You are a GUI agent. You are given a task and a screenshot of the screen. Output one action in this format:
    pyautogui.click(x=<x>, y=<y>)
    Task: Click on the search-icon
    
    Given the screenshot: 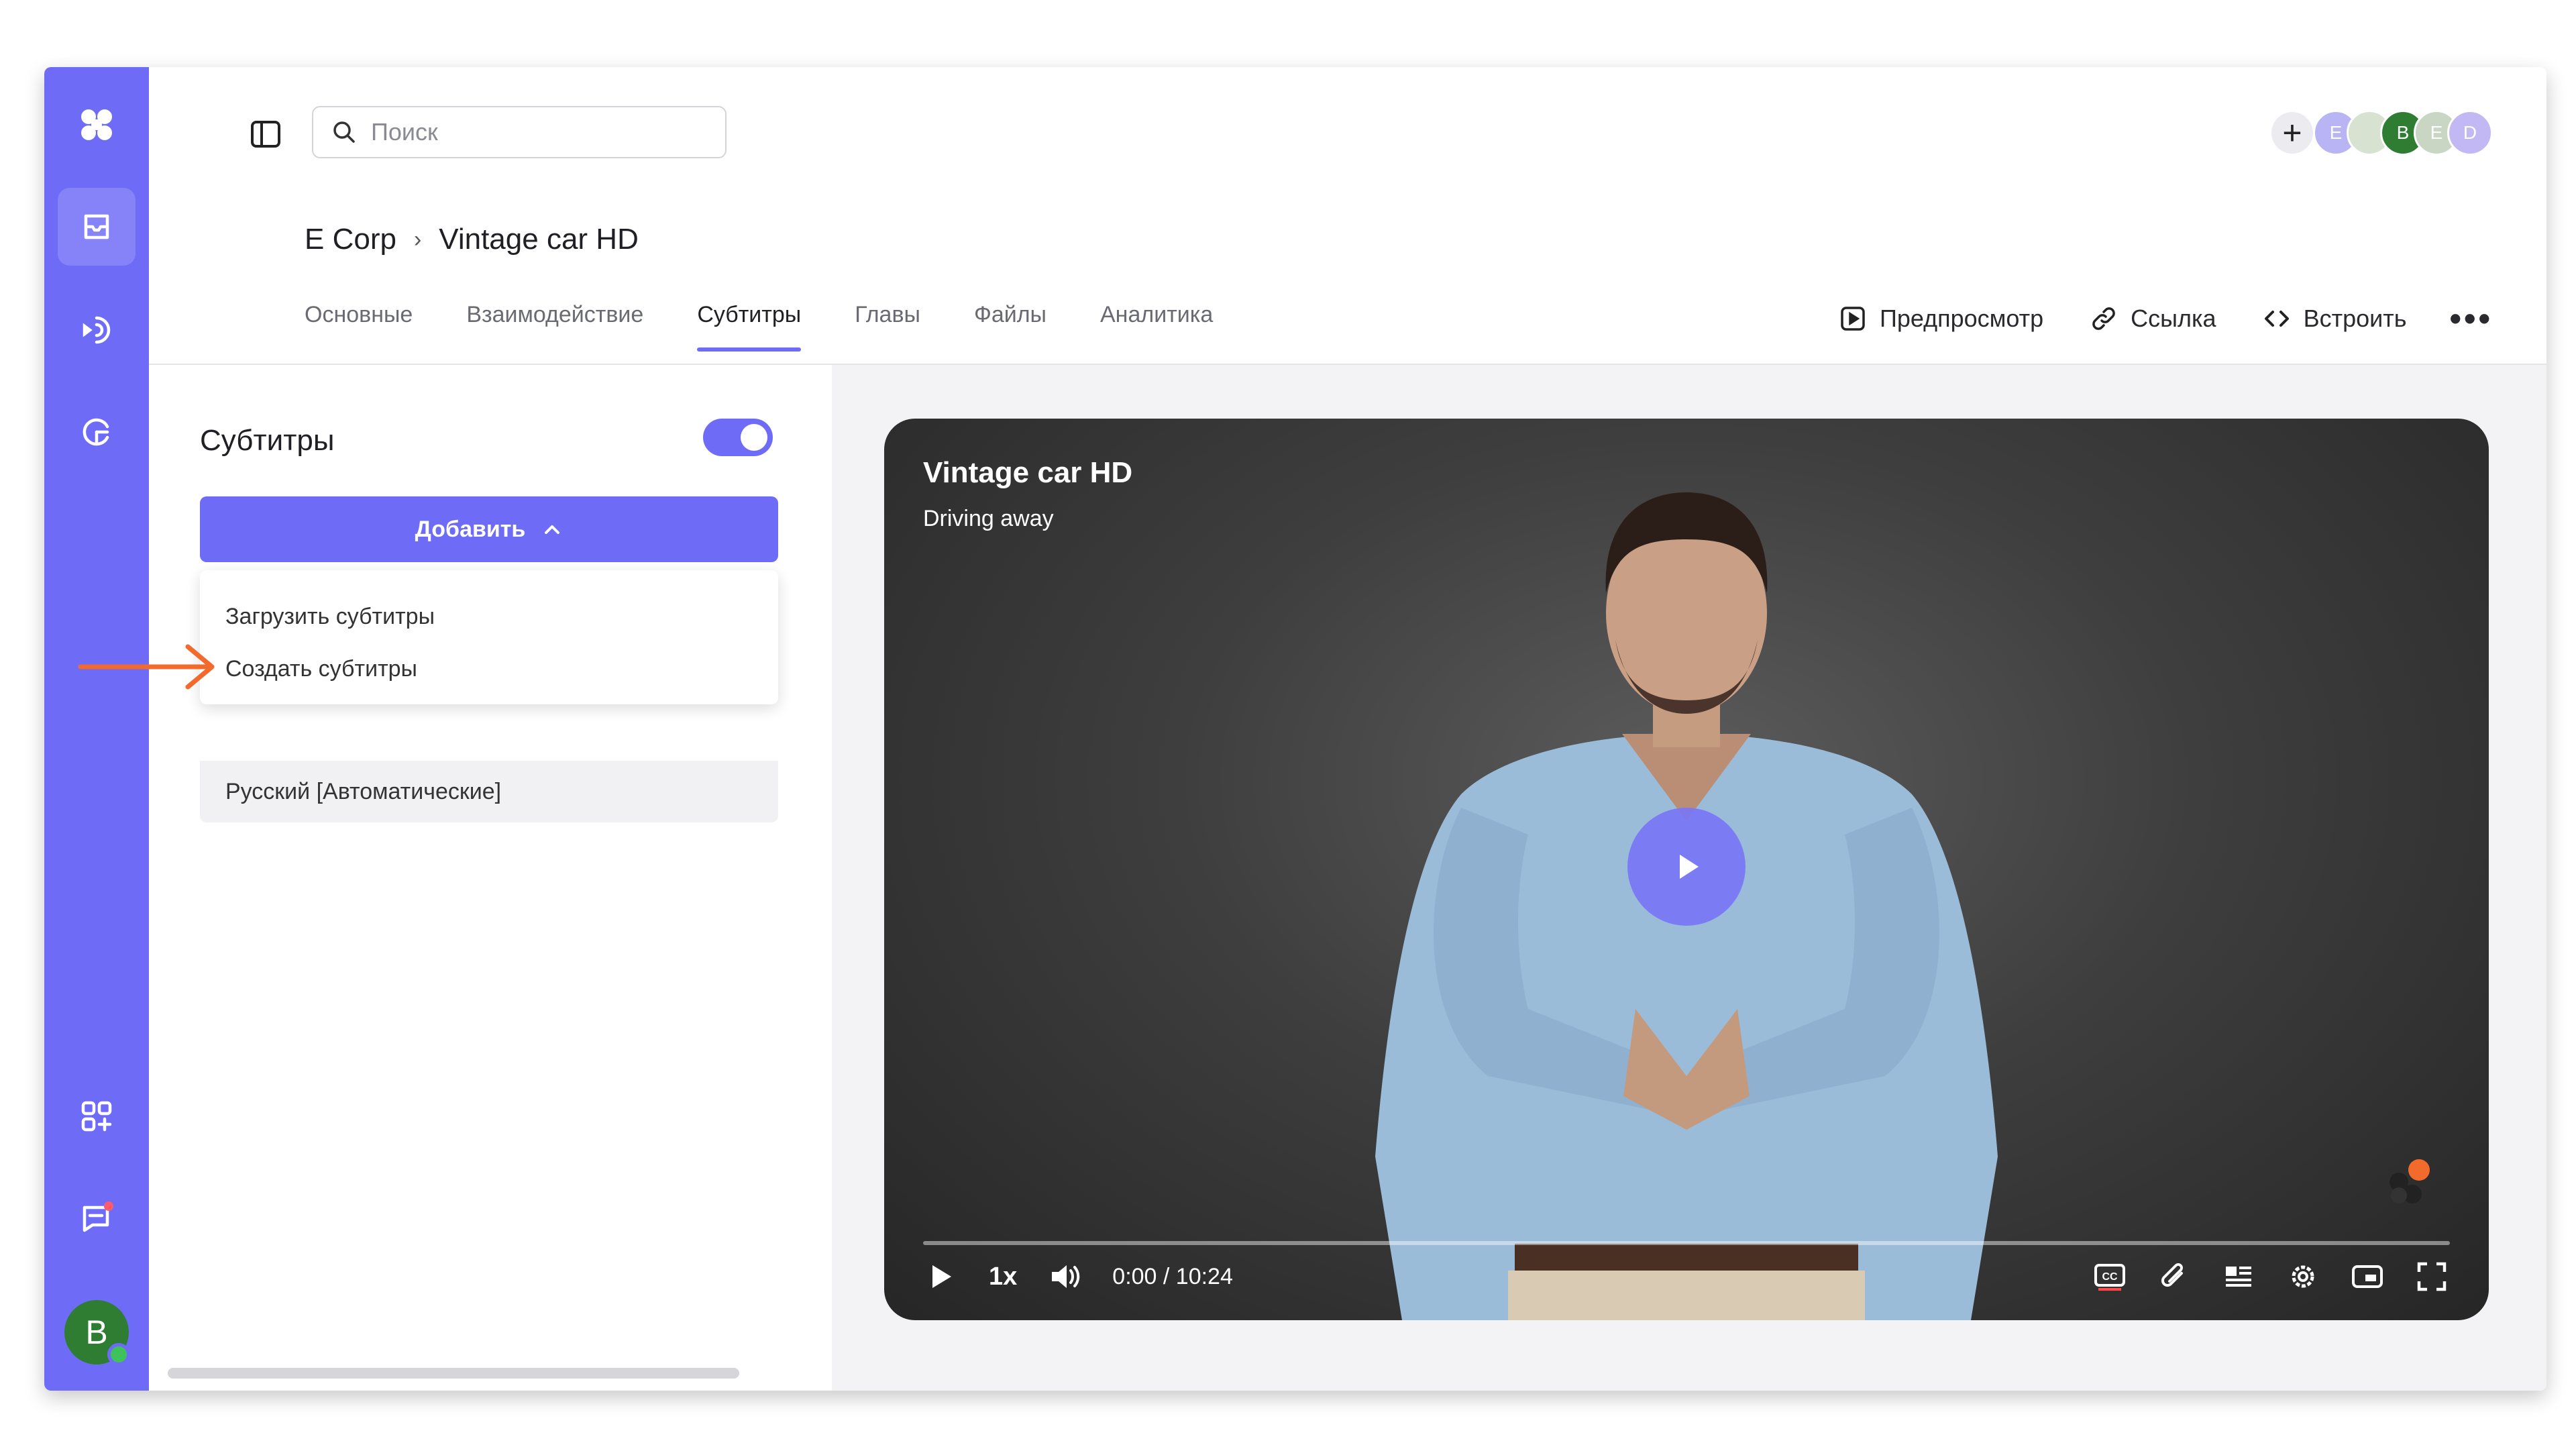 What is the action you would take?
    pyautogui.click(x=344, y=132)
    